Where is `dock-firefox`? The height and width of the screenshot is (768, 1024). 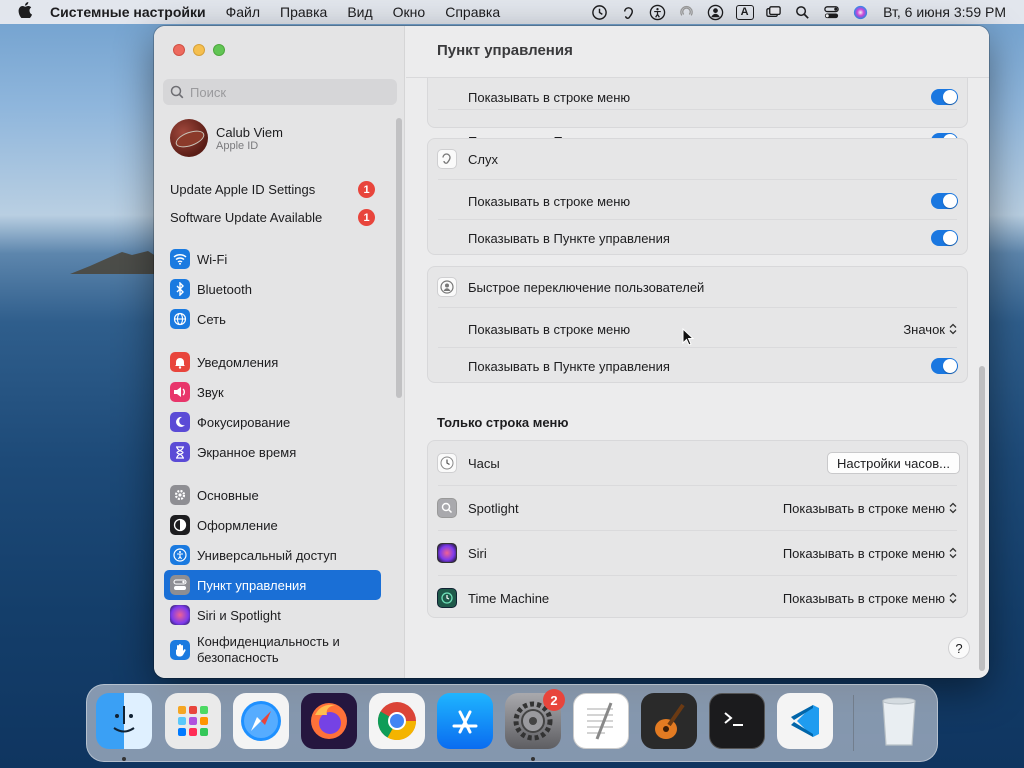
dock-firefox is located at coordinates (329, 721).